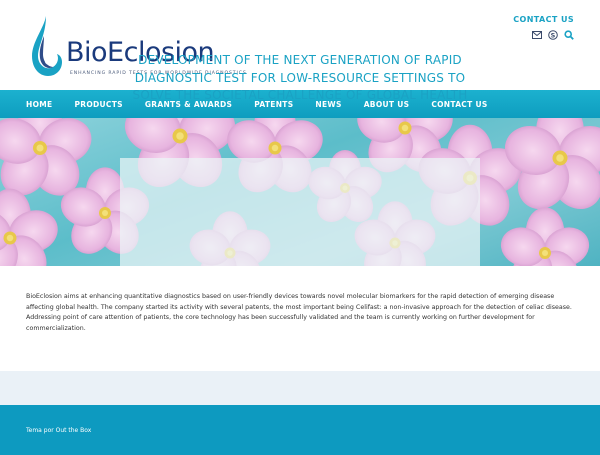  I want to click on theme-credit-link: Tema por Out the Box, so click(58, 430).